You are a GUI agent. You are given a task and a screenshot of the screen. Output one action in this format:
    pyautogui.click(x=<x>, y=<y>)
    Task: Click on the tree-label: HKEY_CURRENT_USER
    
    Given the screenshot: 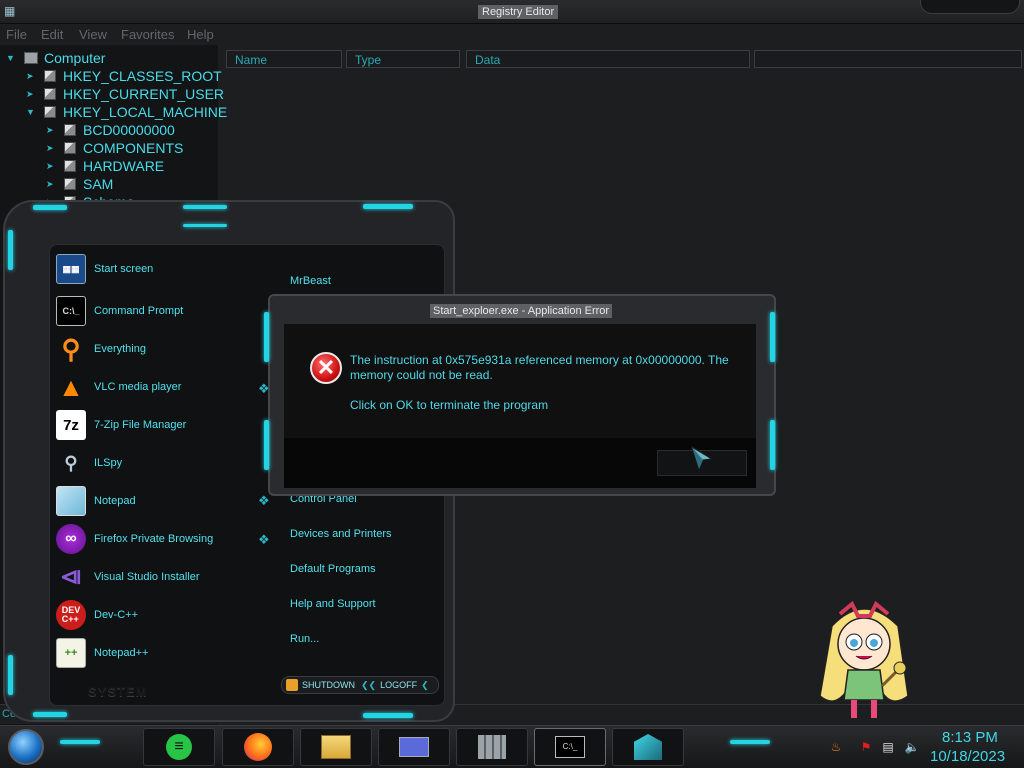 What is the action you would take?
    pyautogui.click(x=144, y=94)
    